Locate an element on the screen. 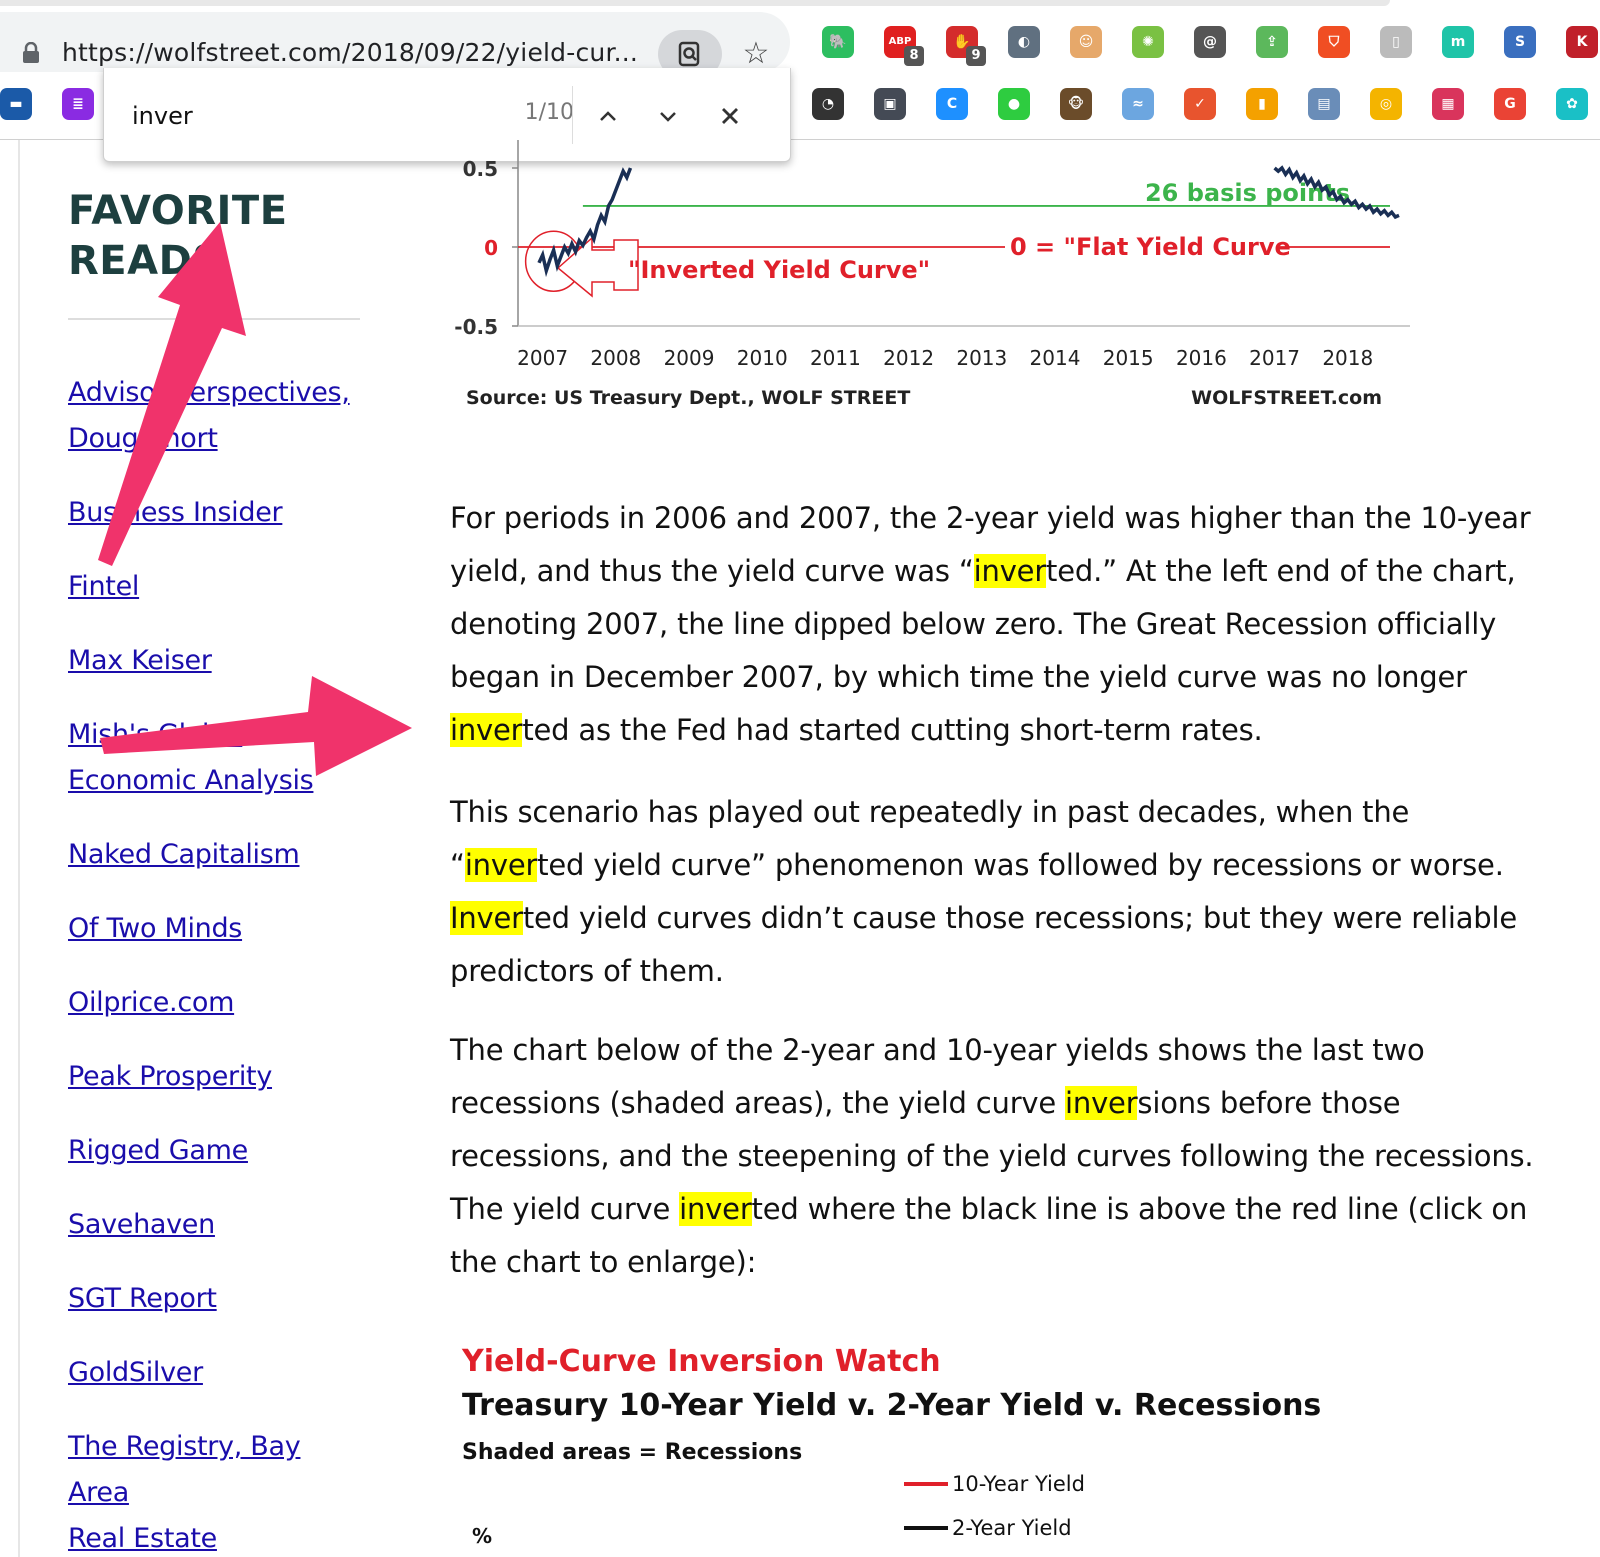 The image size is (1600, 1557). sidebar-link: GoldSilver is located at coordinates (218, 1373).